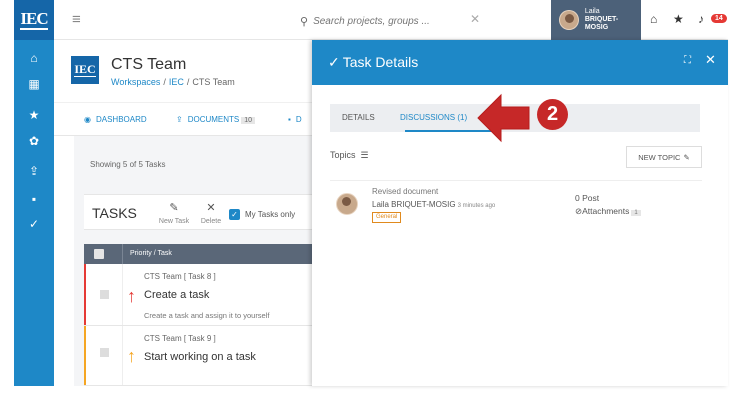 The image size is (742, 402). What do you see at coordinates (121, 119) in the screenshot?
I see `tab-dashboard-label: Dashboard` at bounding box center [121, 119].